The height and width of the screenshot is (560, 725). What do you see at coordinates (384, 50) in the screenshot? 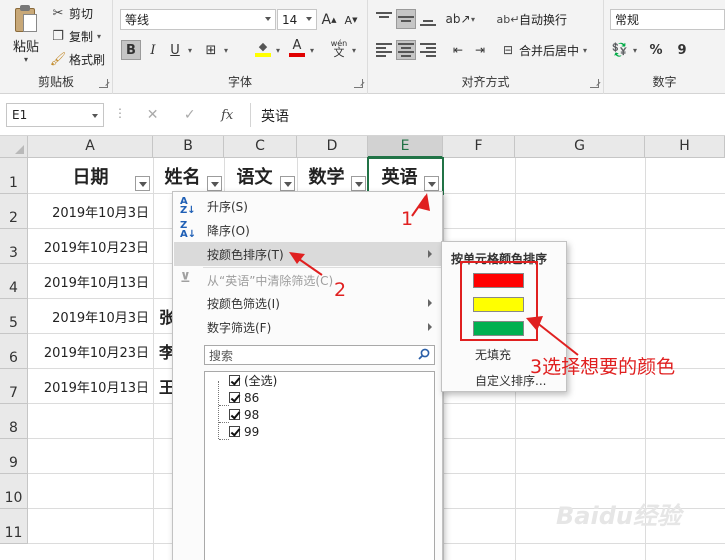
I see `align-left-button` at bounding box center [384, 50].